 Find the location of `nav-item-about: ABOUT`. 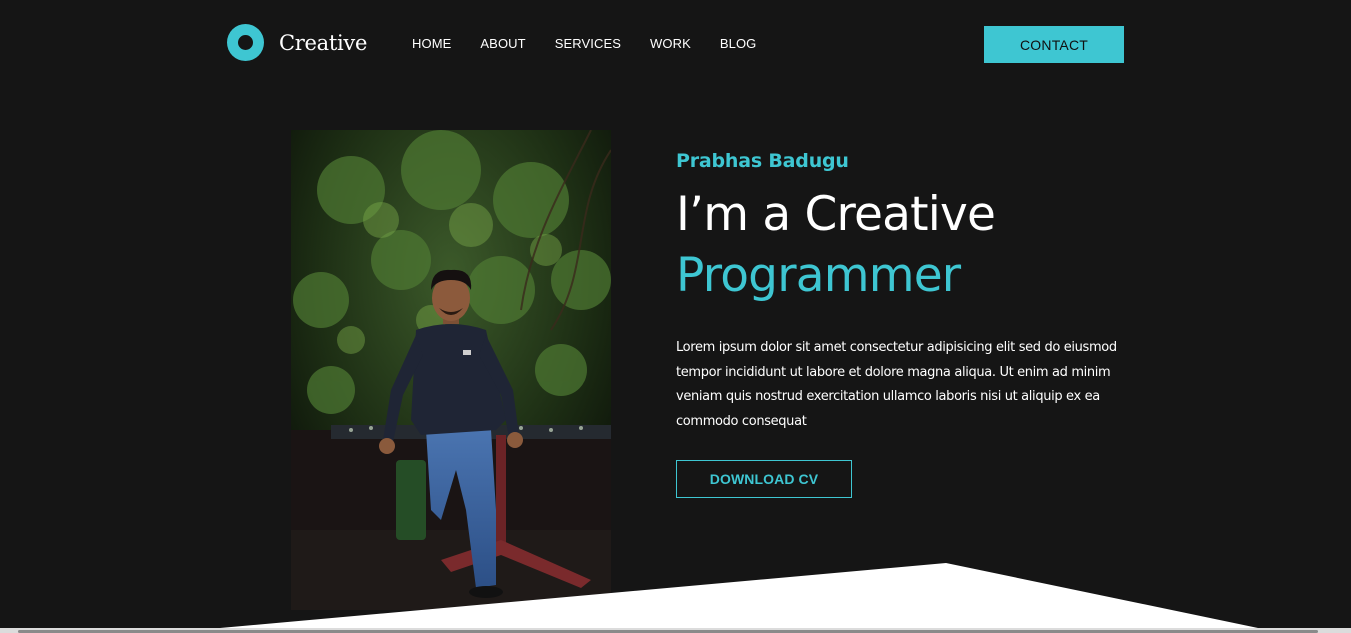

nav-item-about: ABOUT is located at coordinates (502, 43).